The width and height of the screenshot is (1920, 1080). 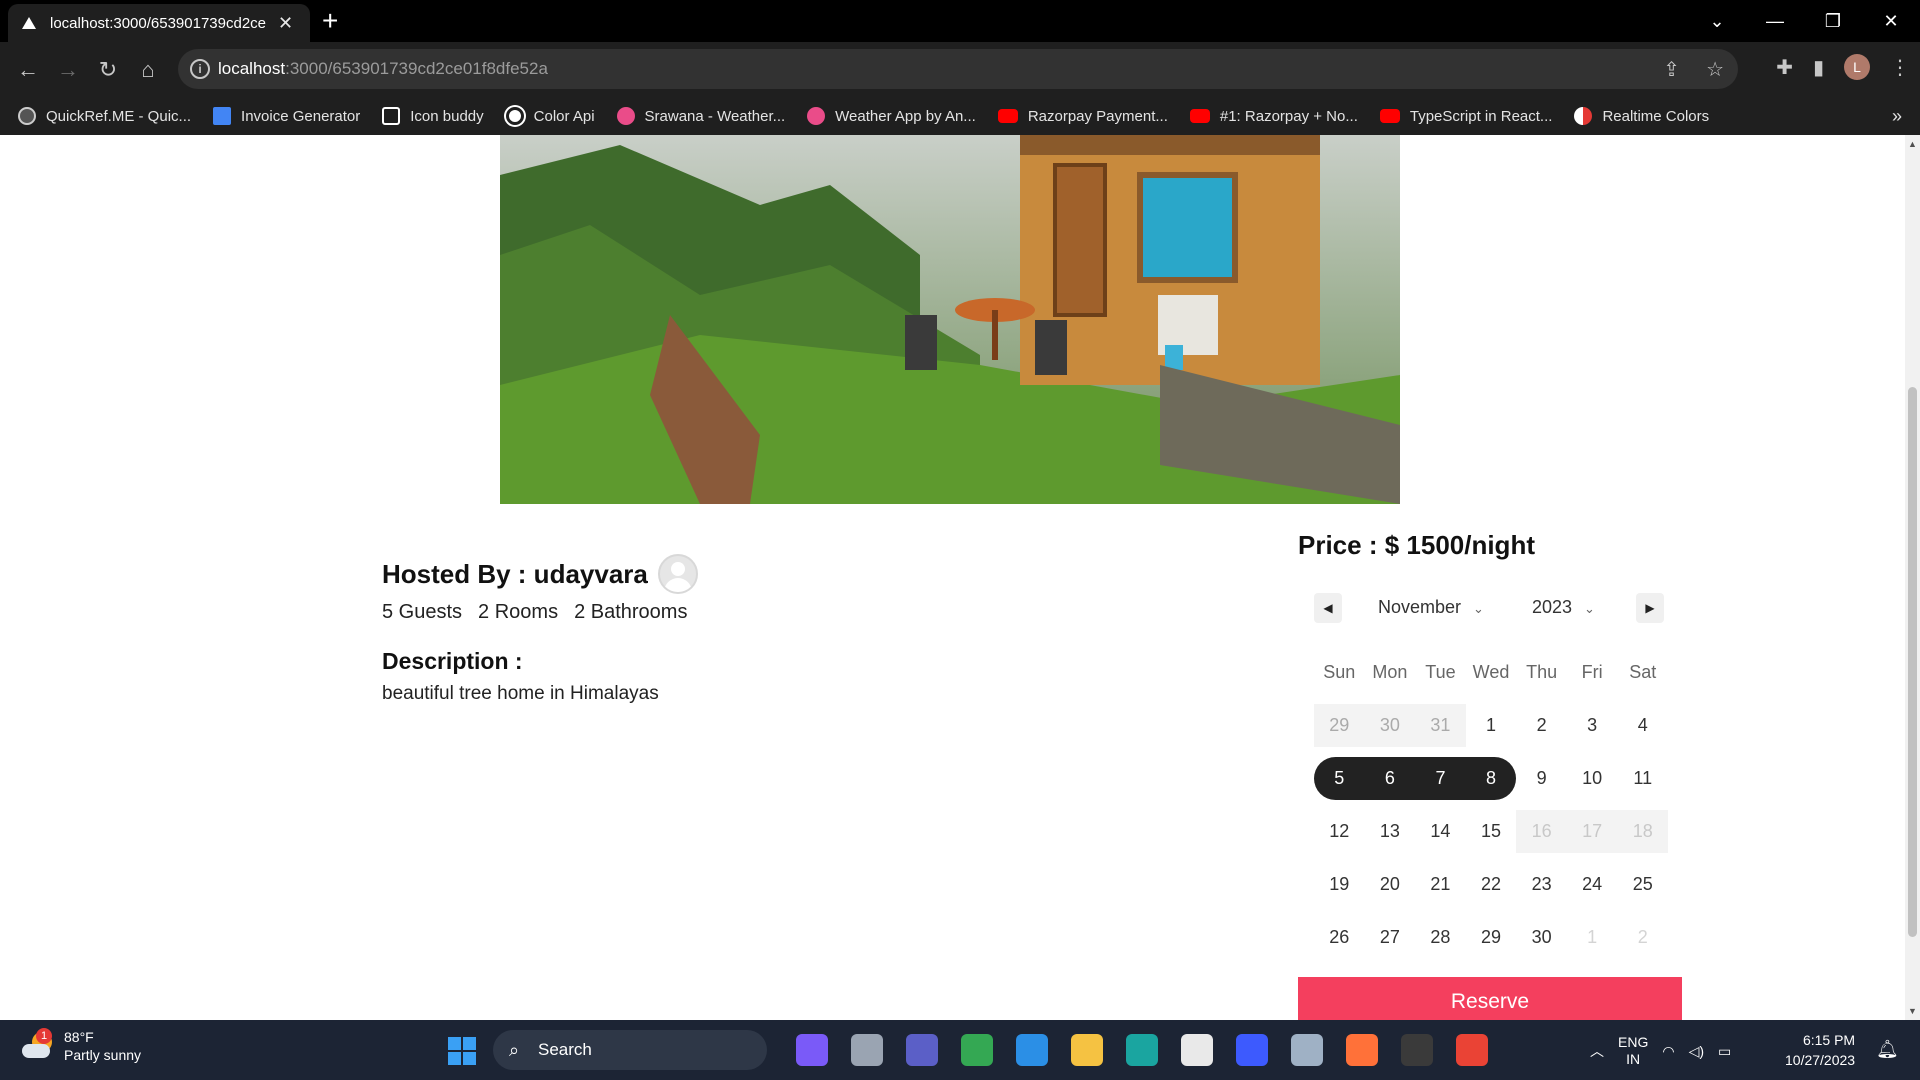 I want to click on calendar-day: 6, so click(x=1390, y=778).